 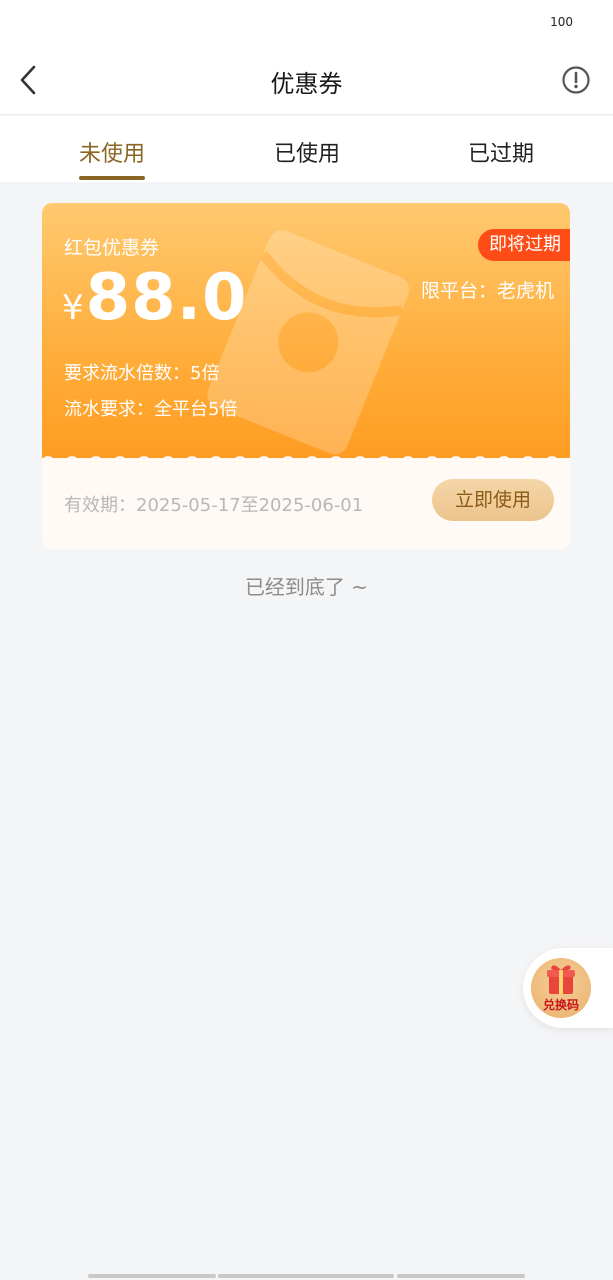 What do you see at coordinates (111, 154) in the screenshot?
I see `tab-label: 未使用` at bounding box center [111, 154].